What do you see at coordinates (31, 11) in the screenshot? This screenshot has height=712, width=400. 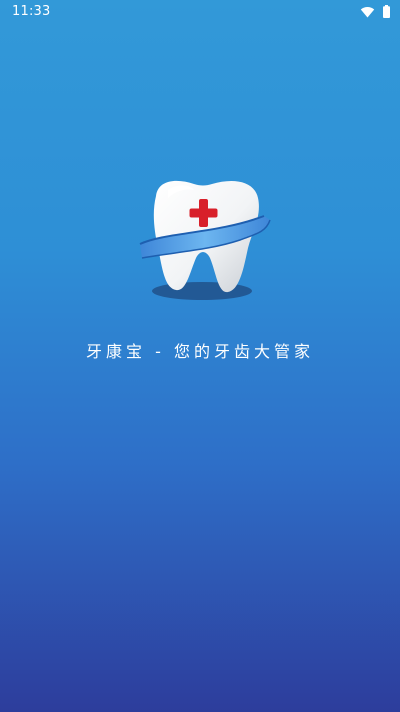 I see `status-time: 11:33` at bounding box center [31, 11].